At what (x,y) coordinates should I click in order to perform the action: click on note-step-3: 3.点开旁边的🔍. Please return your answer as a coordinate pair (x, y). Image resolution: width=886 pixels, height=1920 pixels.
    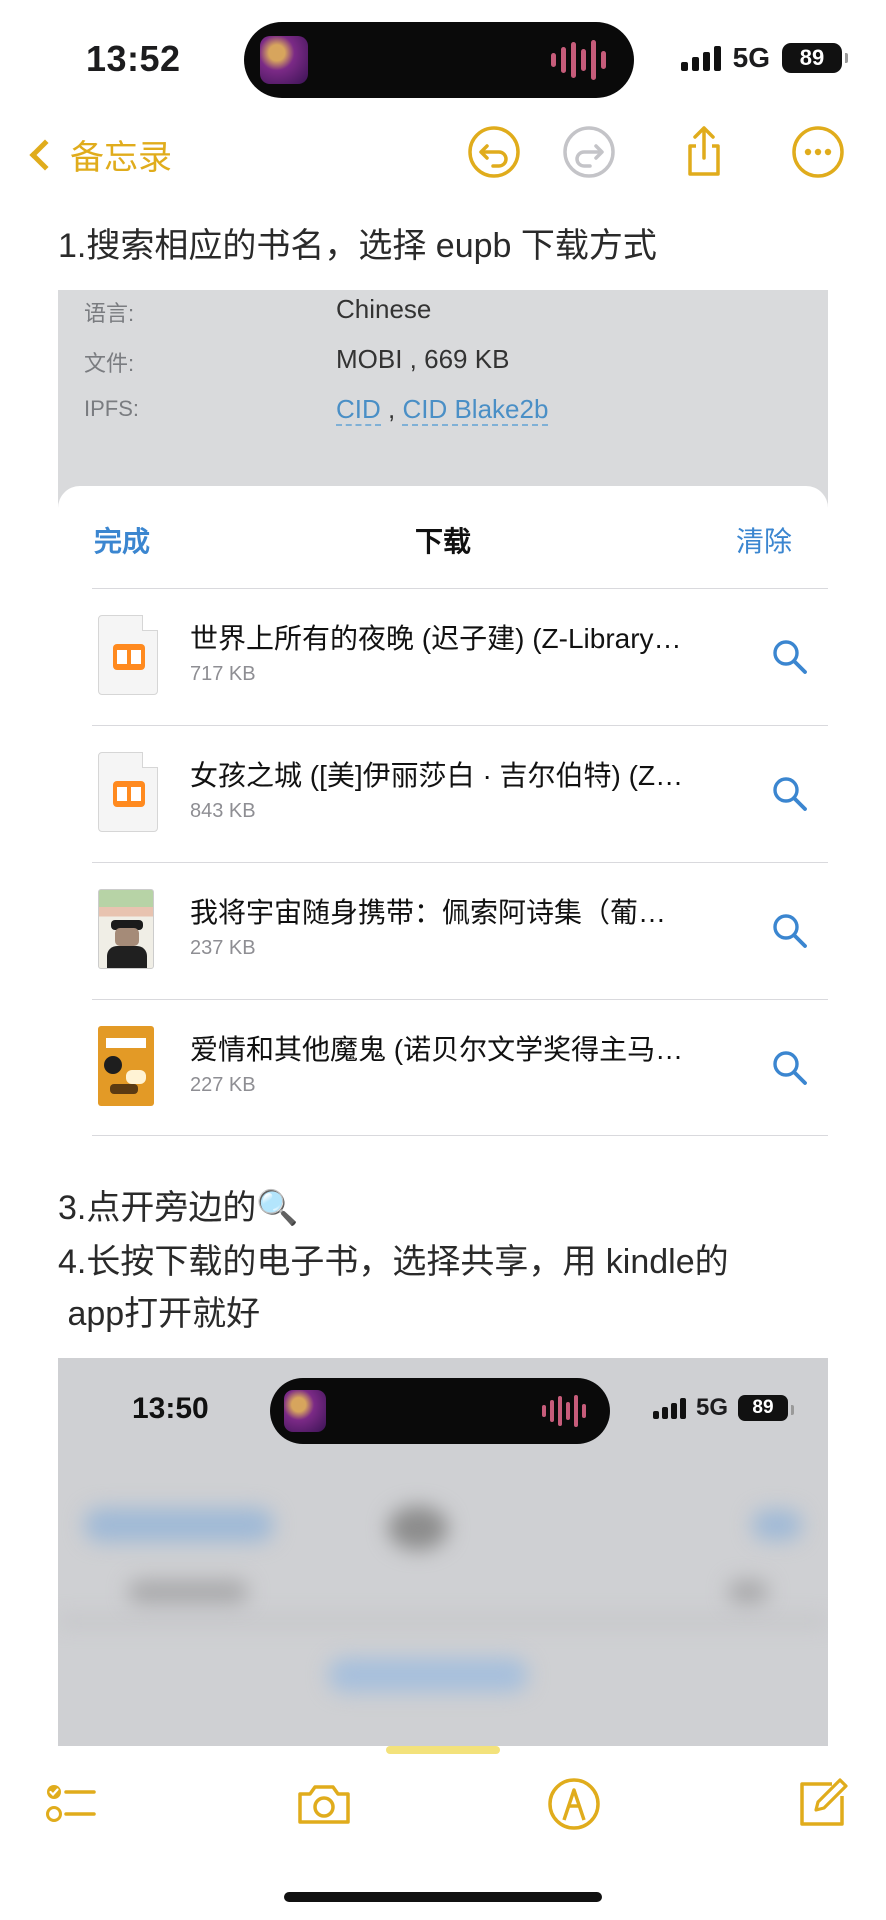
    Looking at the image, I should click on (178, 1208).